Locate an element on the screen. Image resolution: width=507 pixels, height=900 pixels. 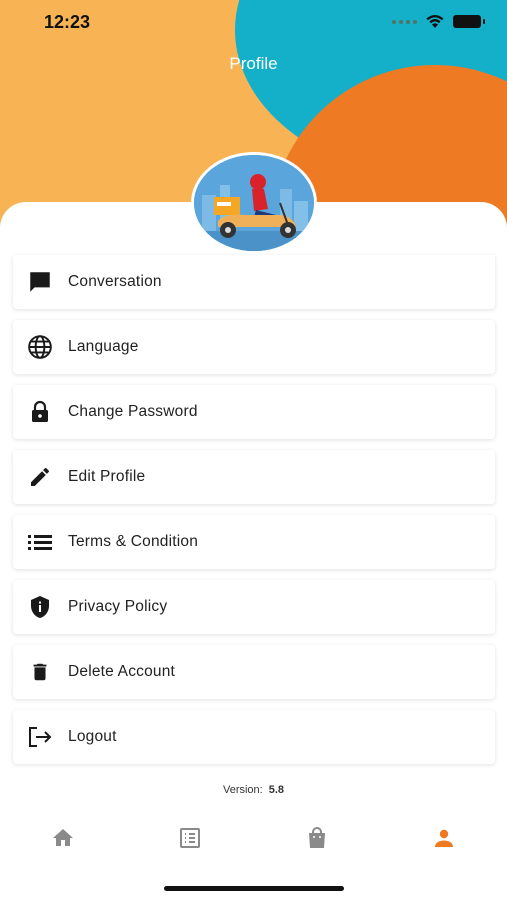
list-box-icon is located at coordinates (190, 838).